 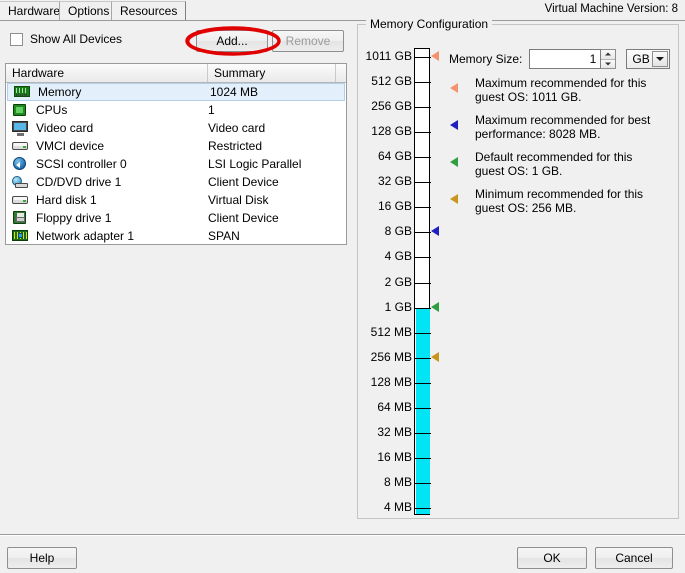 I want to click on spinner-down-button, so click(x=608, y=63).